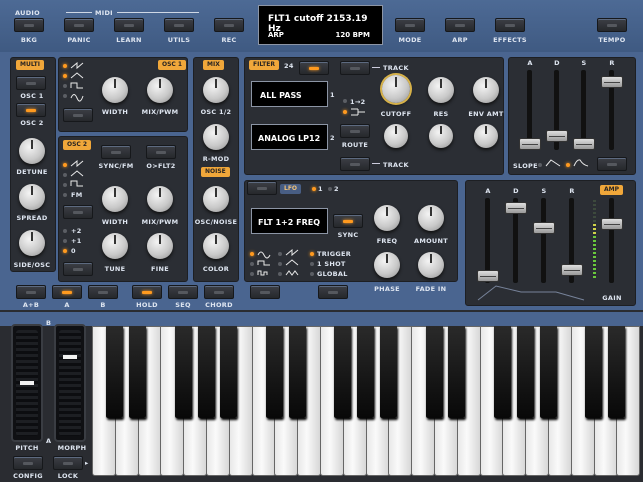 The width and height of the screenshot is (643, 482). I want to click on oct-plus2-led, so click(65, 231).